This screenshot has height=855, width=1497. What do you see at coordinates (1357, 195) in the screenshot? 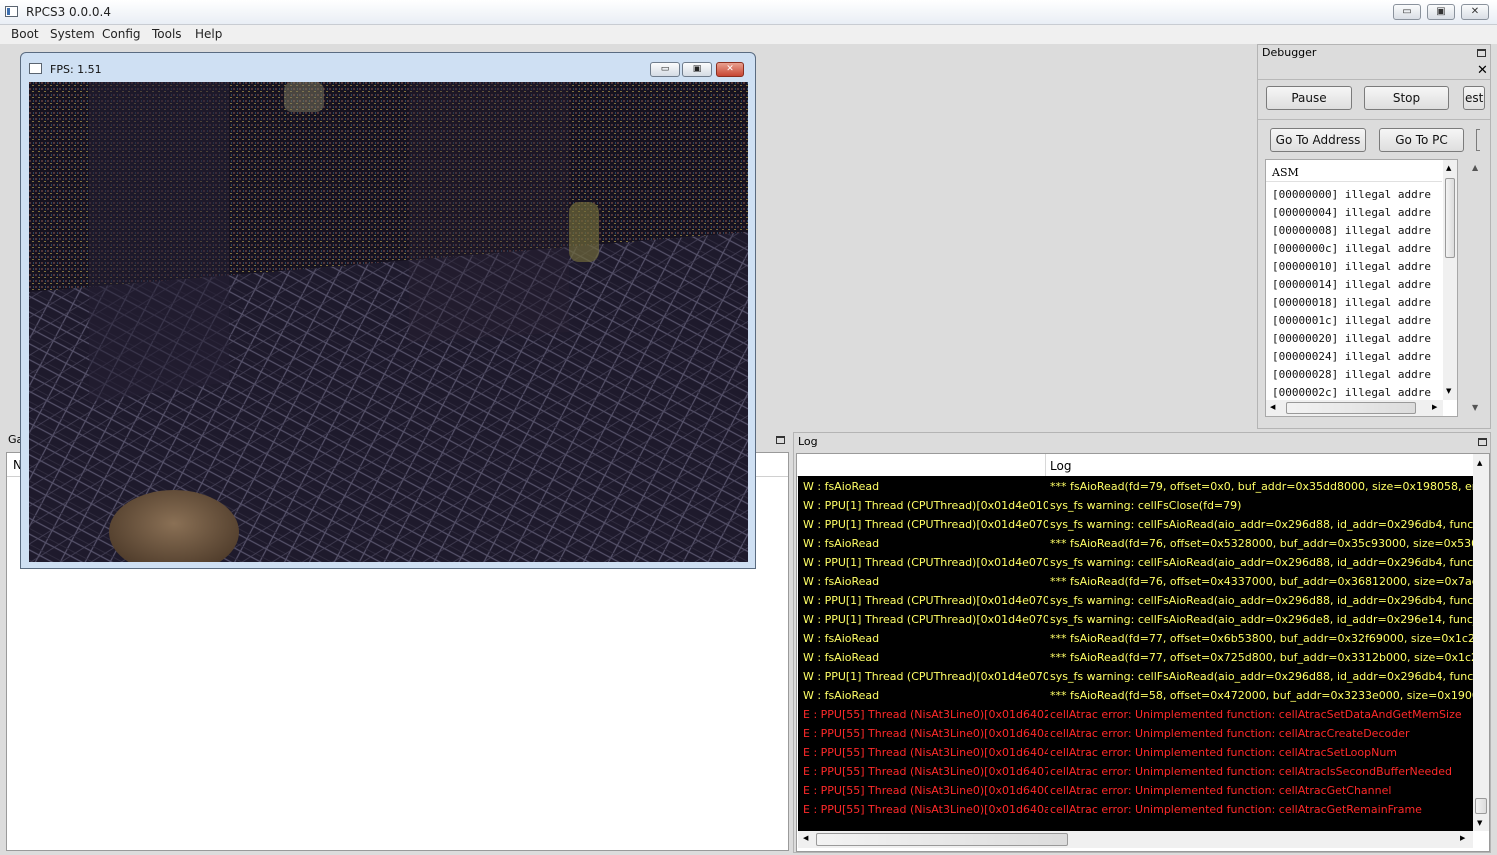
I see `asm-line: [00000000] illegal addre` at bounding box center [1357, 195].